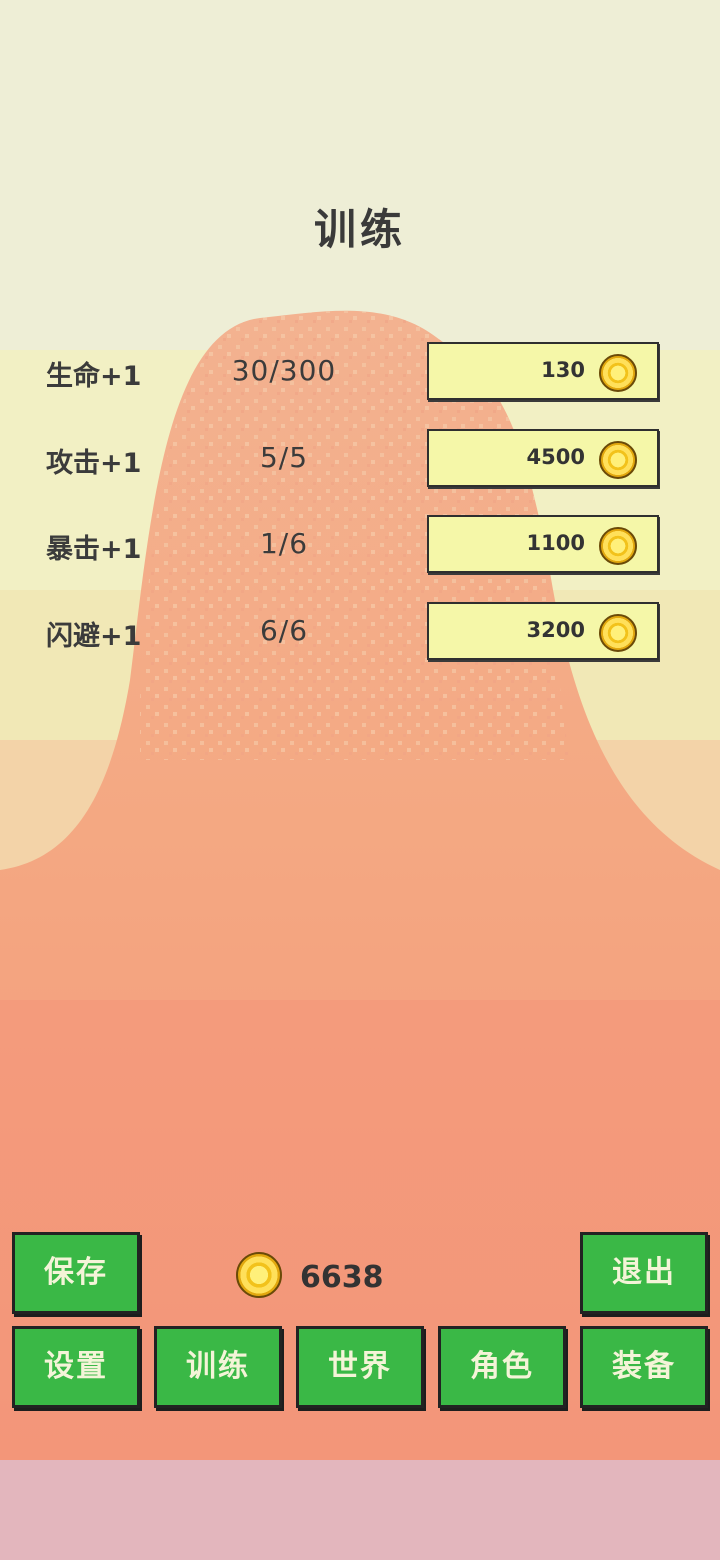  Describe the element at coordinates (76, 1367) in the screenshot. I see `settings-button: 设置` at that location.